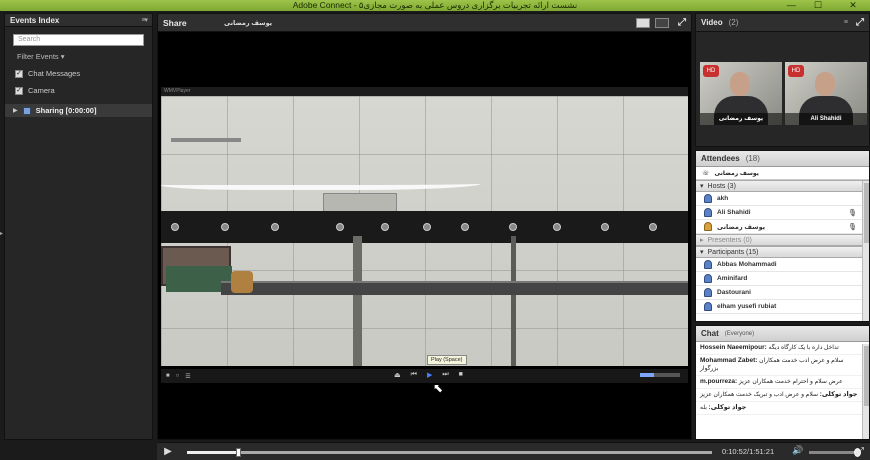  I want to click on pod-menu-icon: ≡▾, so click(144, 20).